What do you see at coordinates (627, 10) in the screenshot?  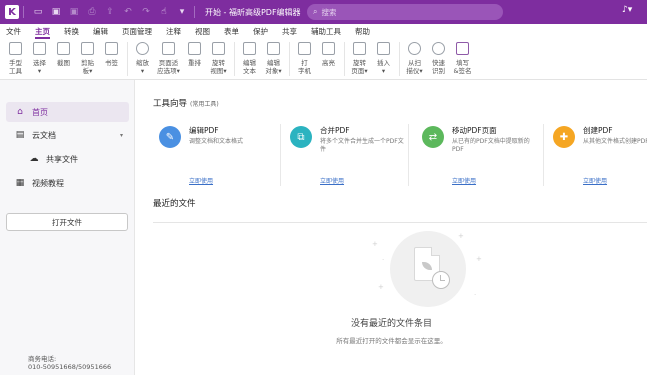 I see `notification-bell-icon: ♪▾` at bounding box center [627, 10].